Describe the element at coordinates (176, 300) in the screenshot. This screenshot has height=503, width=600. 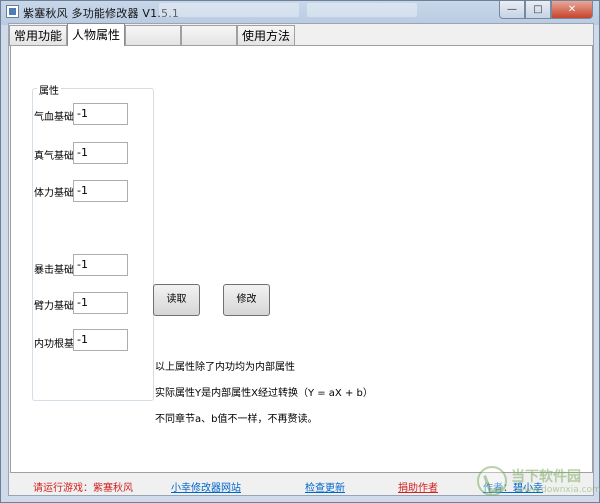
I see `read-button: 读取` at that location.